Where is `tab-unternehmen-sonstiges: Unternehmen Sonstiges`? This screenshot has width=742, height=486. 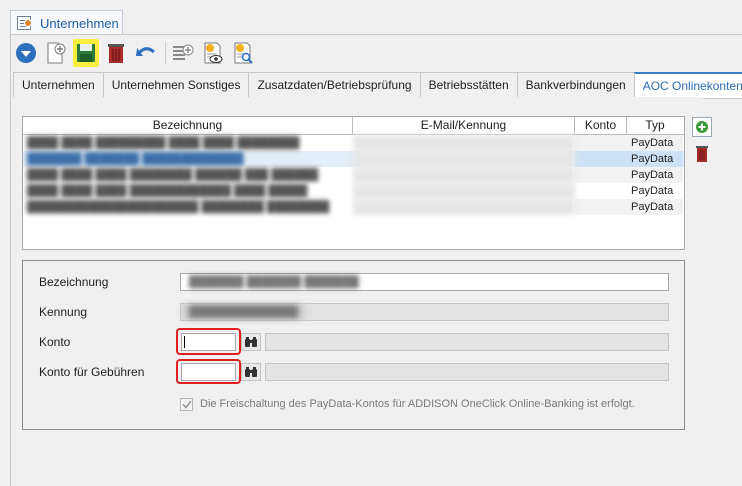
tab-unternehmen-sonstiges: Unternehmen Sonstiges is located at coordinates (175, 85).